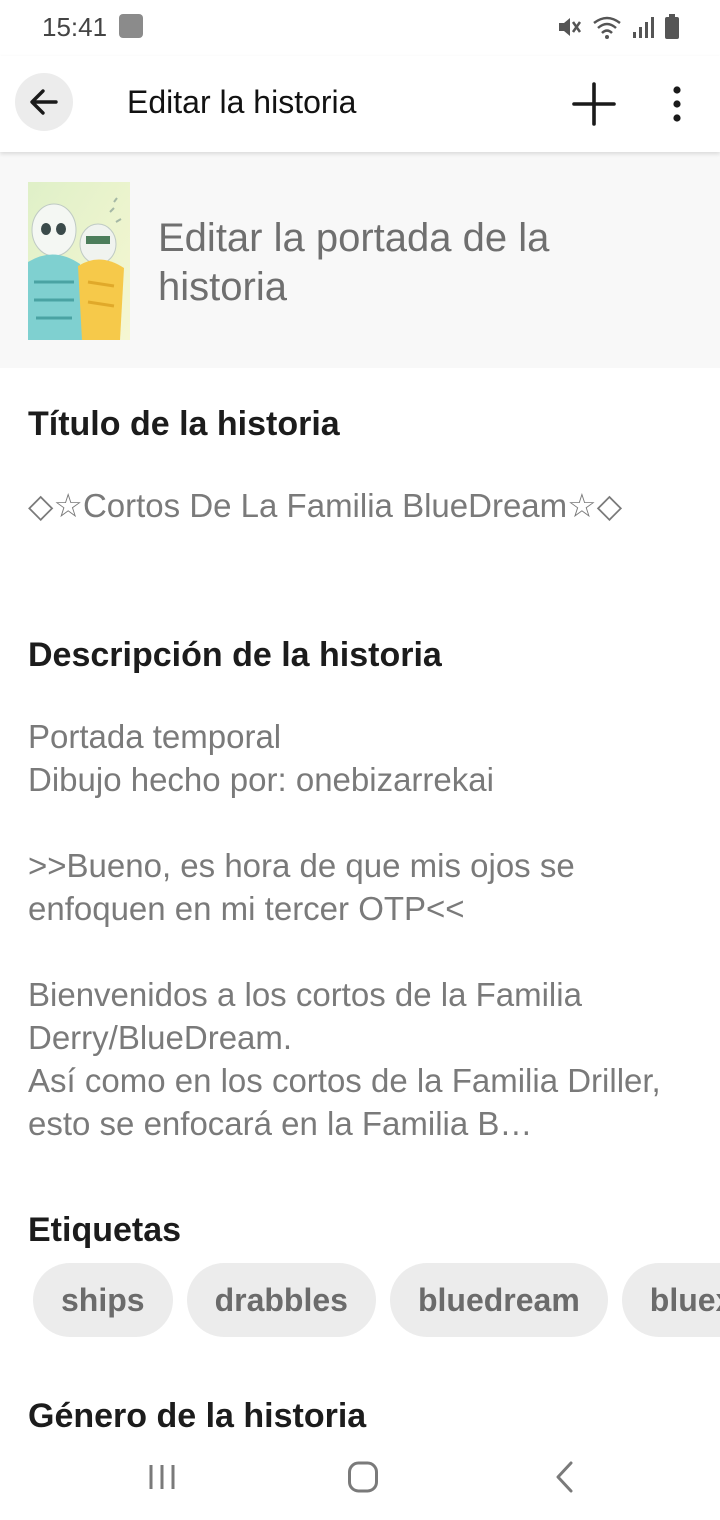 Image resolution: width=720 pixels, height=1520 pixels. I want to click on tags-list: ships drabbles bluedream bluex, so click(376, 1301).